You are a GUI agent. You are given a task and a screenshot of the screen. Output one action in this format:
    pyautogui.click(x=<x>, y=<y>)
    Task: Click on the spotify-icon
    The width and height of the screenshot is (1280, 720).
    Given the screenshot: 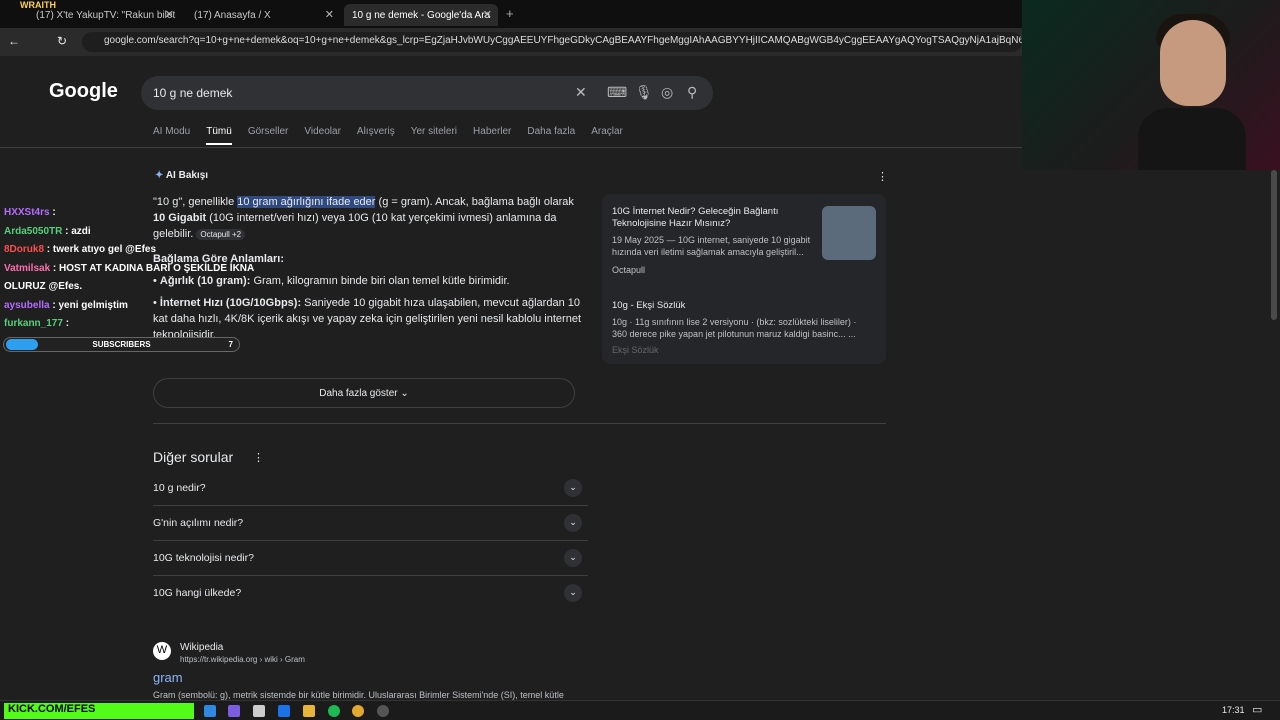 What is the action you would take?
    pyautogui.click(x=334, y=711)
    